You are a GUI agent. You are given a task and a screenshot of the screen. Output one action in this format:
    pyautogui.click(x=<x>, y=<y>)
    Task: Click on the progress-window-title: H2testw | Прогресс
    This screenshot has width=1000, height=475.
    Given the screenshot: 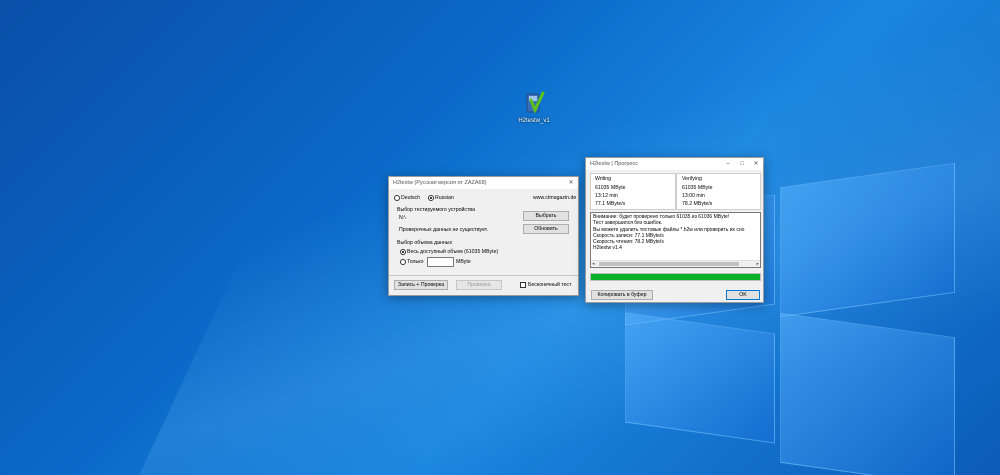 What is the action you would take?
    pyautogui.click(x=614, y=164)
    